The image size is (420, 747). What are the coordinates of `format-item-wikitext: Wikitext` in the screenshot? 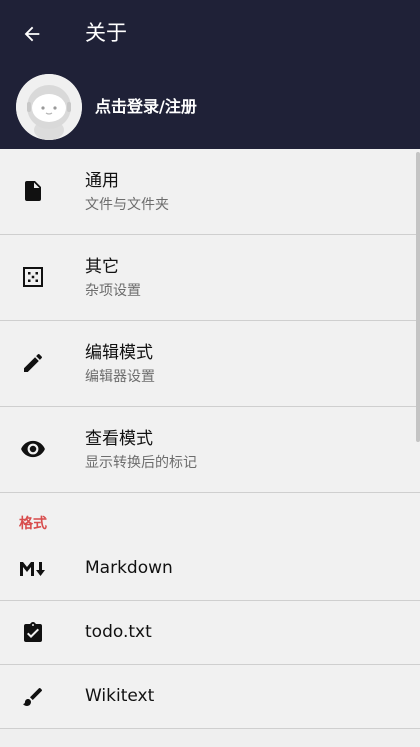 It's located at (210, 697).